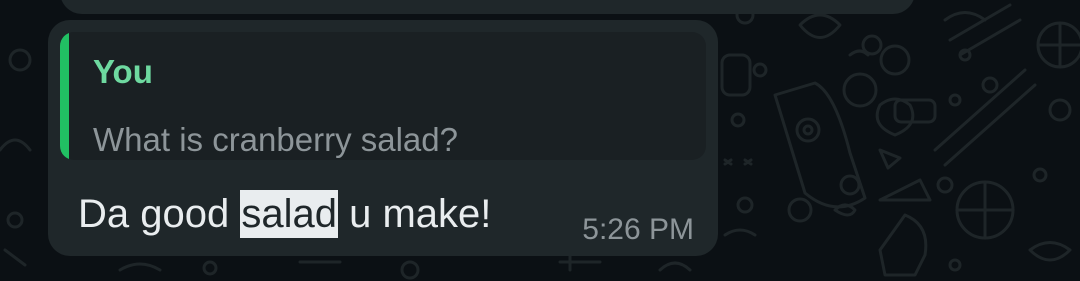  Describe the element at coordinates (275, 139) in the screenshot. I see `quoted-text: What is cranberry salad?` at that location.